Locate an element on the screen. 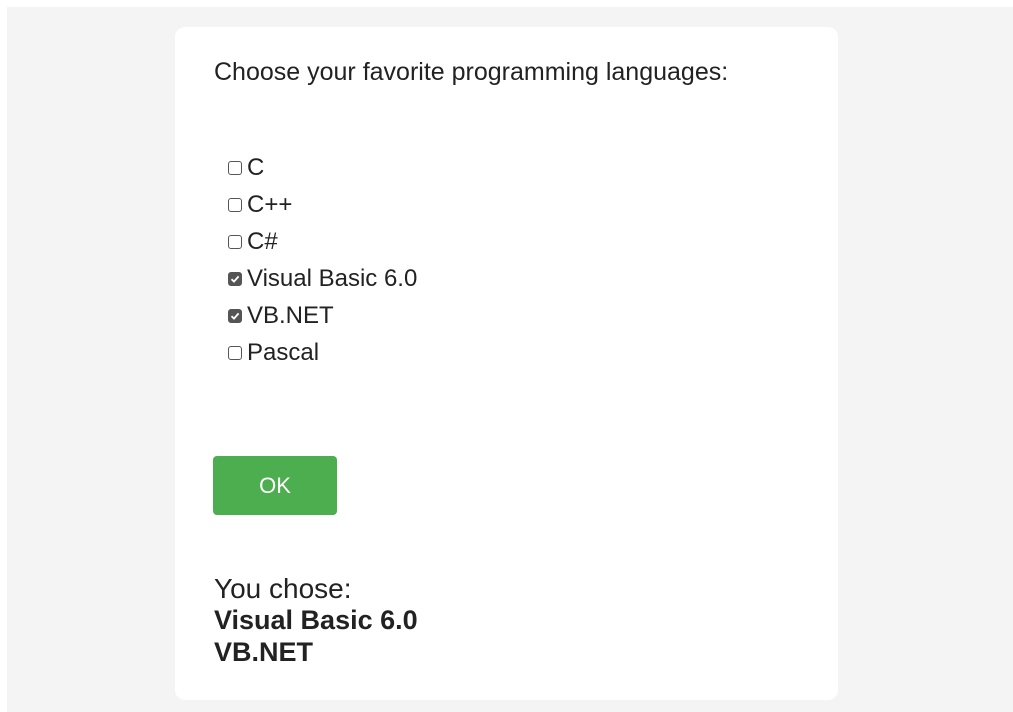 Image resolution: width=1013 pixels, height=712 pixels. option-pascal: Pascal is located at coordinates (322, 352).